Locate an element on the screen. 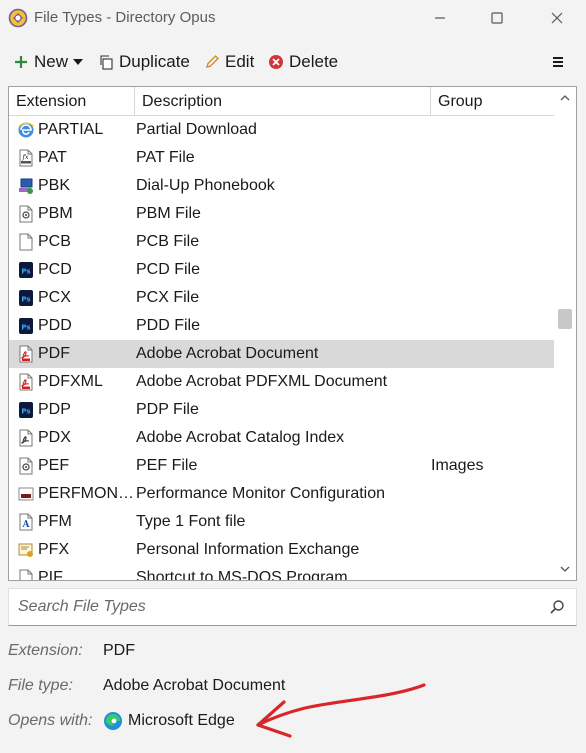 The width and height of the screenshot is (586, 753). row-description: Shortcut to MS-DOS Program is located at coordinates (242, 575).